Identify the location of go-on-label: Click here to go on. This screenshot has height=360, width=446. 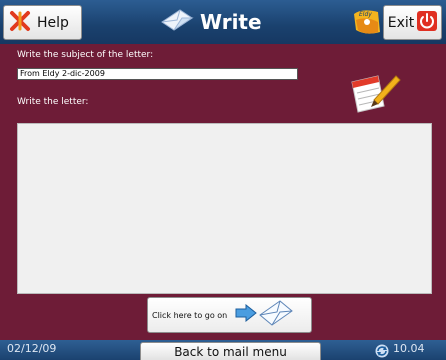
(190, 315).